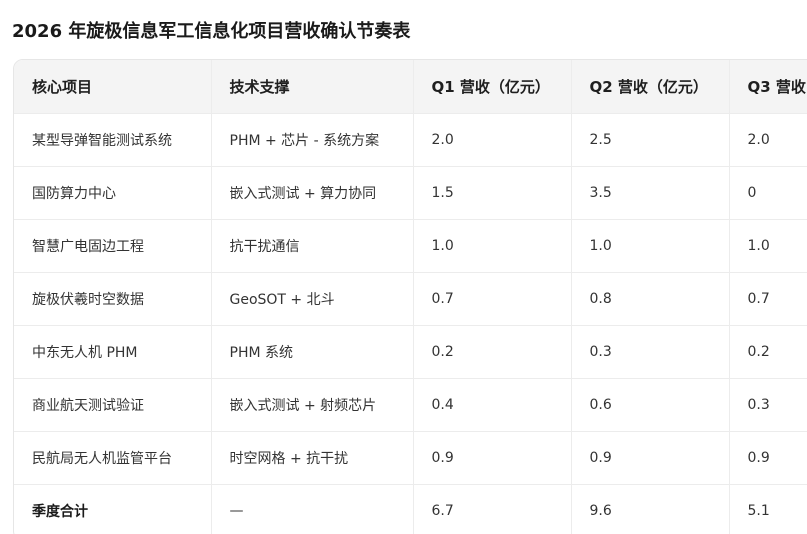  What do you see at coordinates (312, 352) in the screenshot?
I see `cell-tech: PHM 系统` at bounding box center [312, 352].